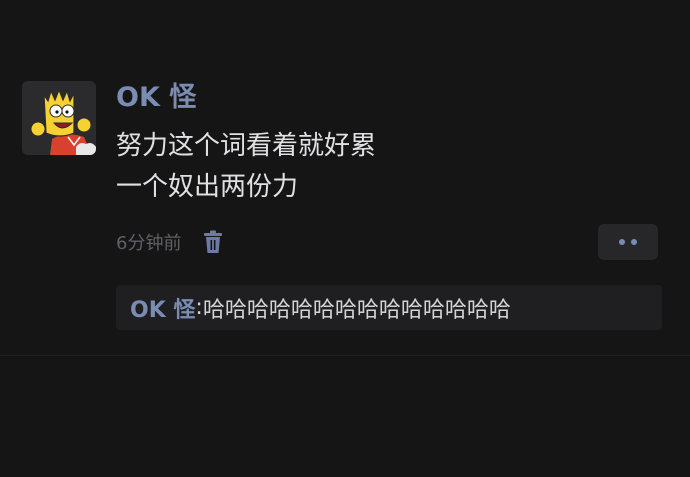  What do you see at coordinates (345, 355) in the screenshot?
I see `divider` at bounding box center [345, 355].